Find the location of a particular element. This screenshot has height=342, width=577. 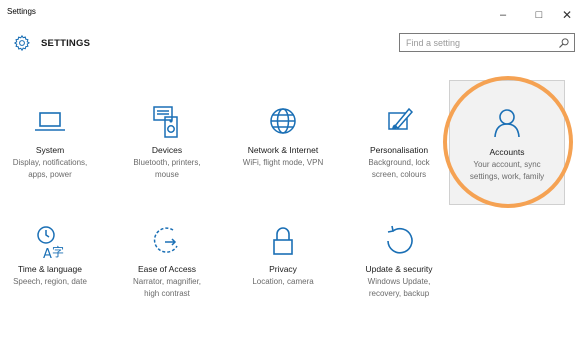

search-input is located at coordinates (479, 42).